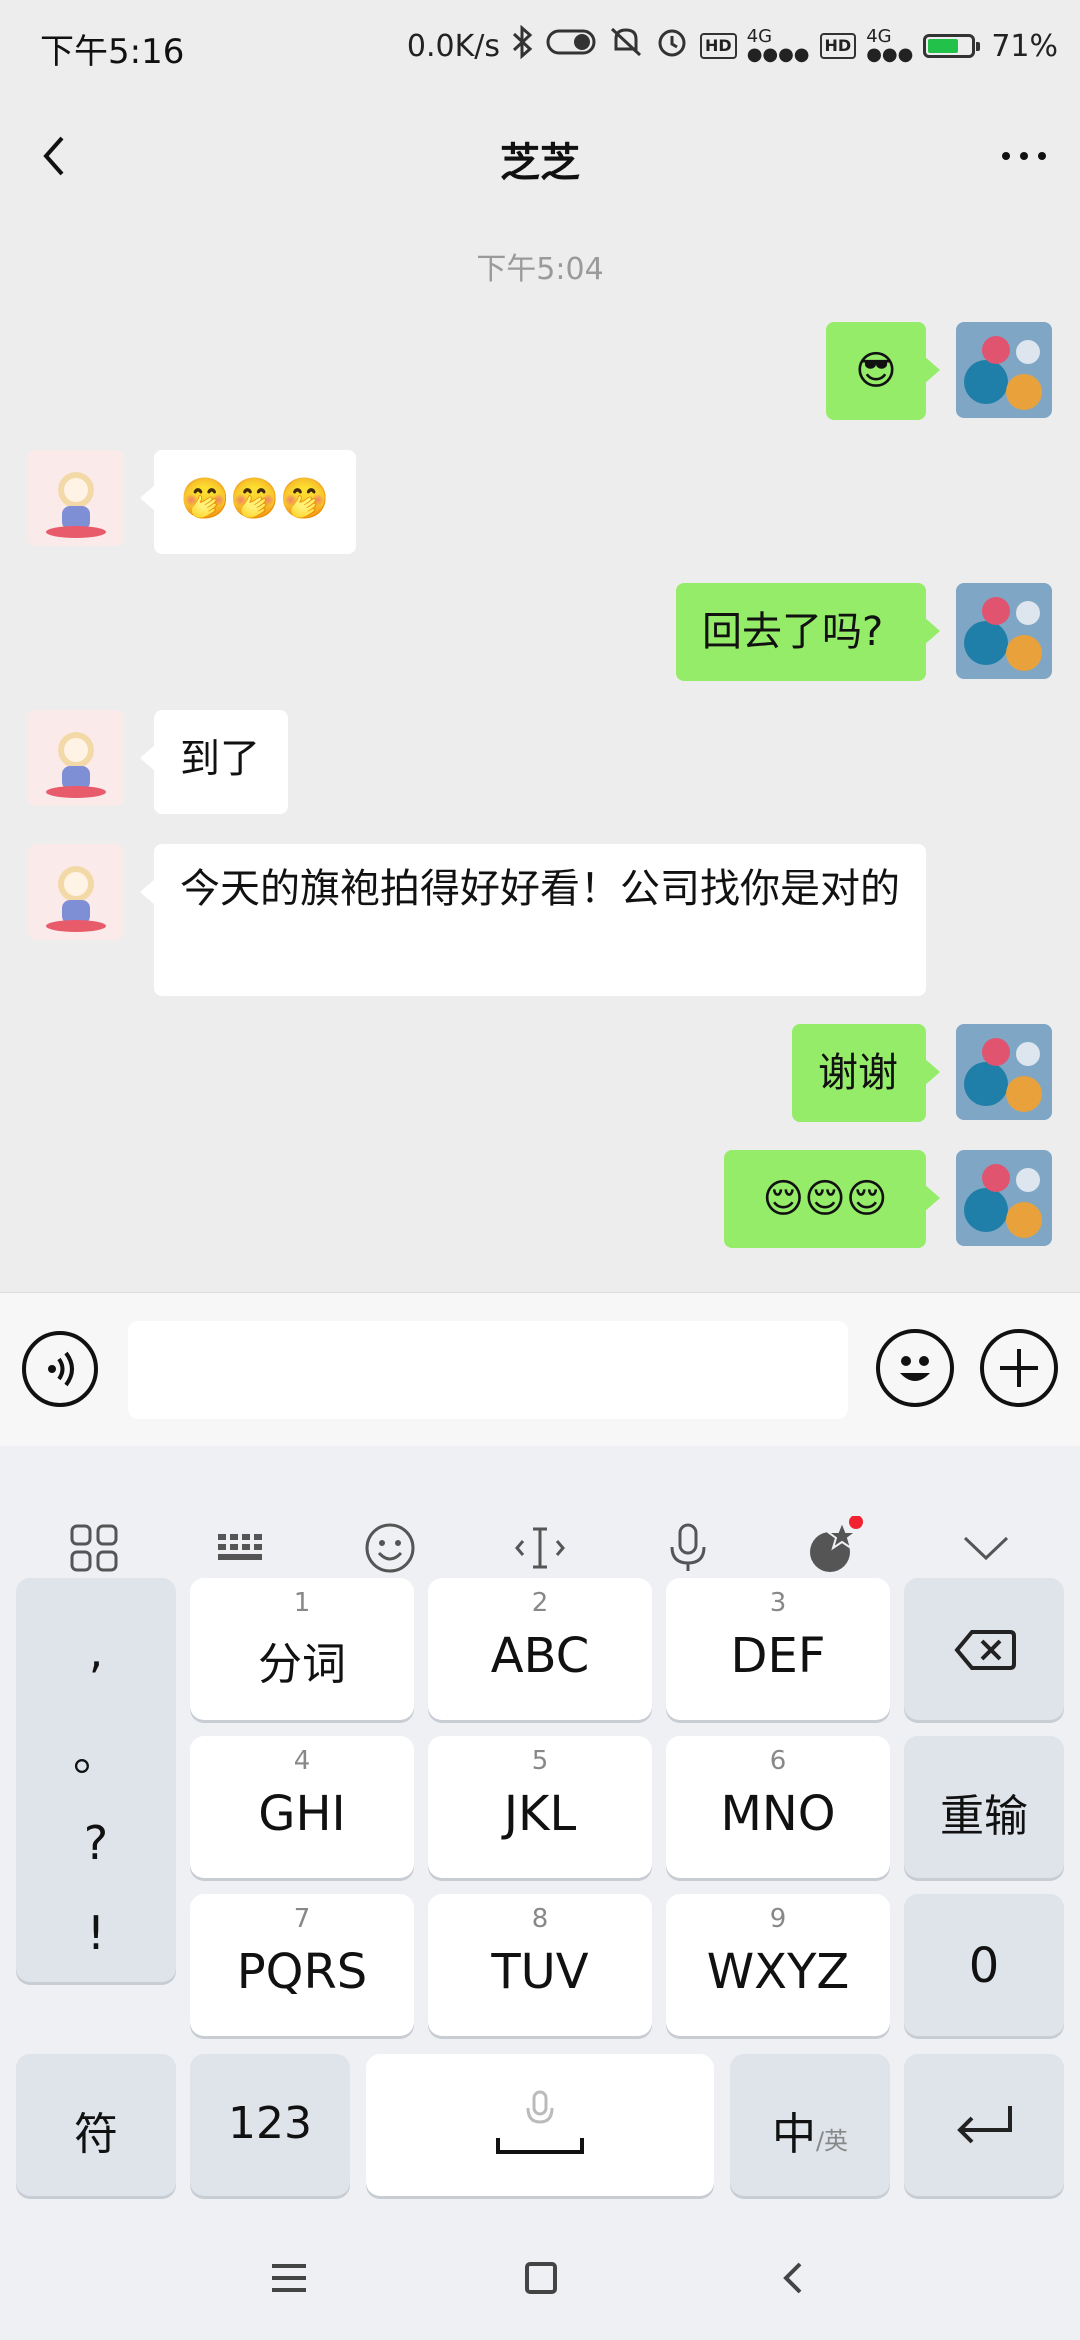 The image size is (1080, 2340). Describe the element at coordinates (572, 46) in the screenshot. I see `toggle-icon` at that location.